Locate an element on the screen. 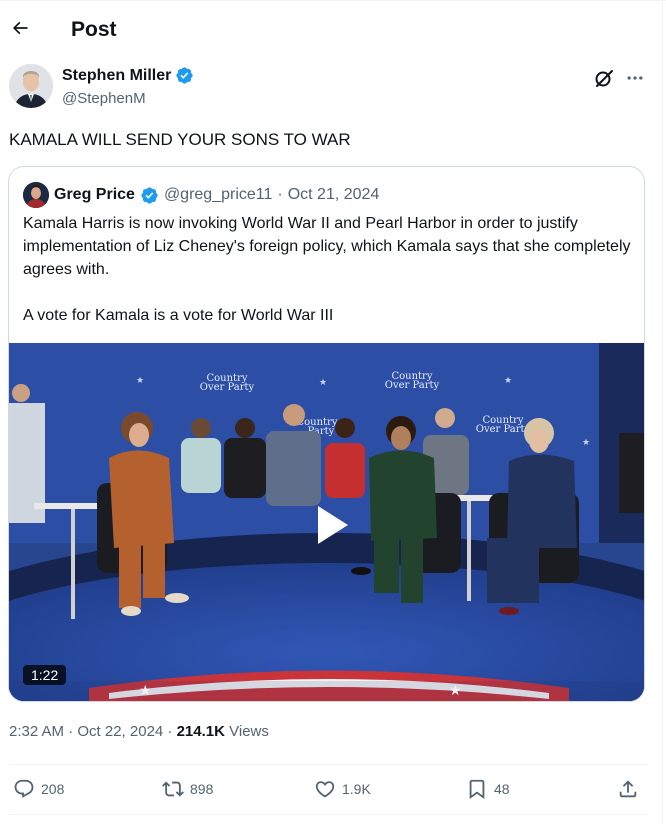  post-time-date: 2:32 AM · Oct 22, 2024 · is located at coordinates (93, 731).